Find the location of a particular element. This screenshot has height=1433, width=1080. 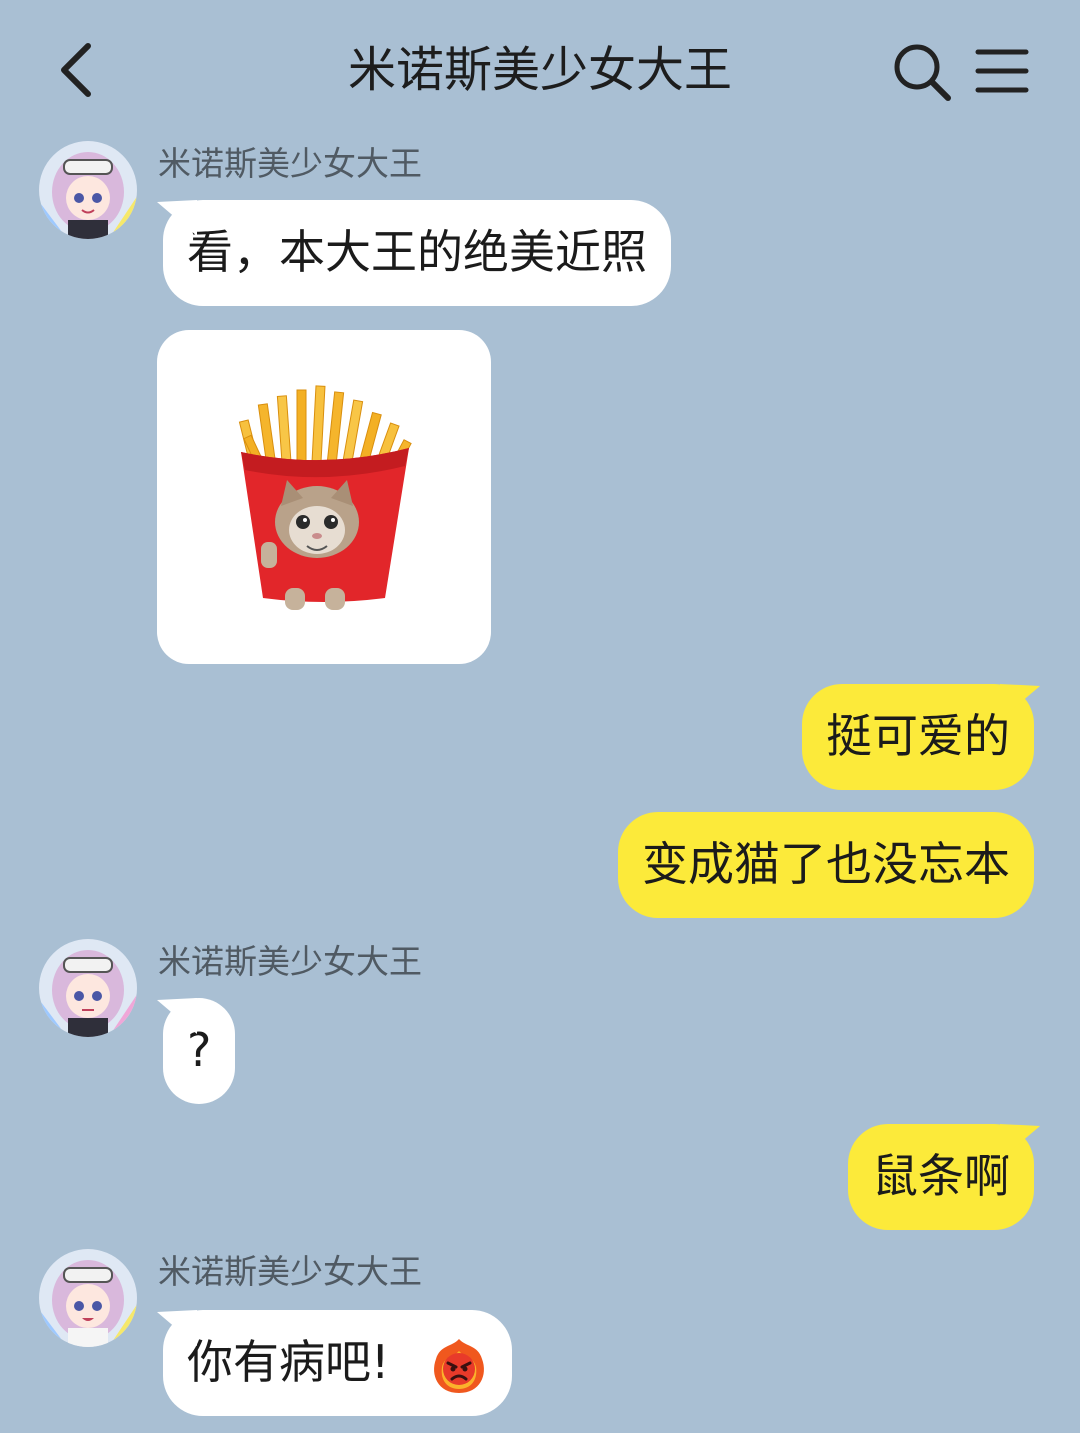

message-text: 变成猫了也没忘本 is located at coordinates (826, 864).